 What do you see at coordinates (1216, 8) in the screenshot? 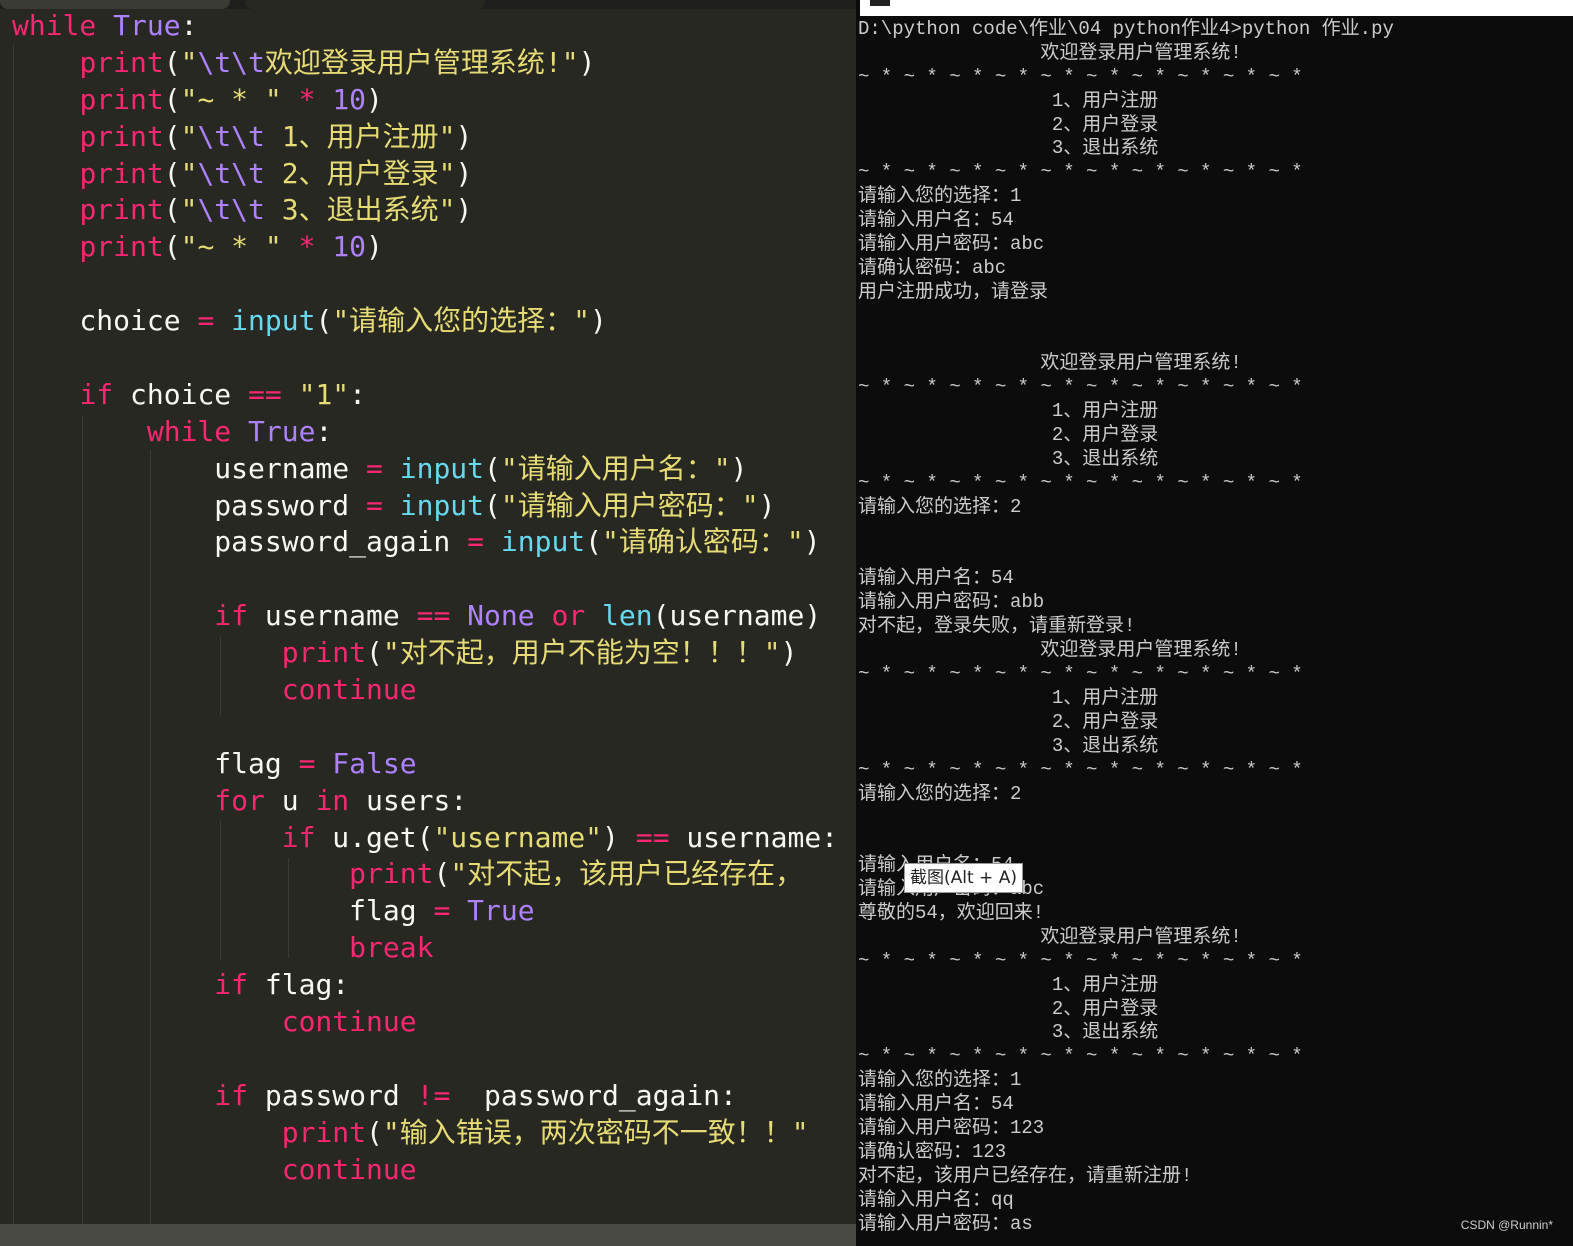
I see `terminal-title-bar` at bounding box center [1216, 8].